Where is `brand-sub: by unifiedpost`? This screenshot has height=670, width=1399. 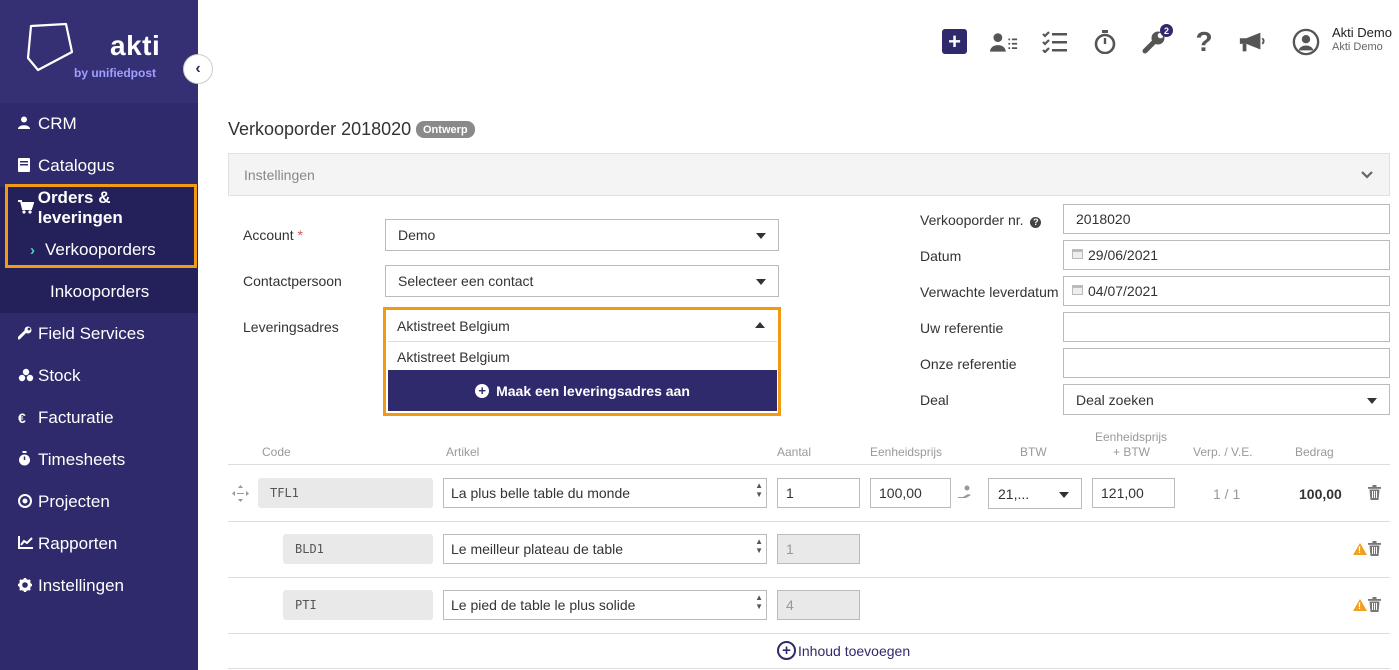 brand-sub: by unifiedpost is located at coordinates (115, 73).